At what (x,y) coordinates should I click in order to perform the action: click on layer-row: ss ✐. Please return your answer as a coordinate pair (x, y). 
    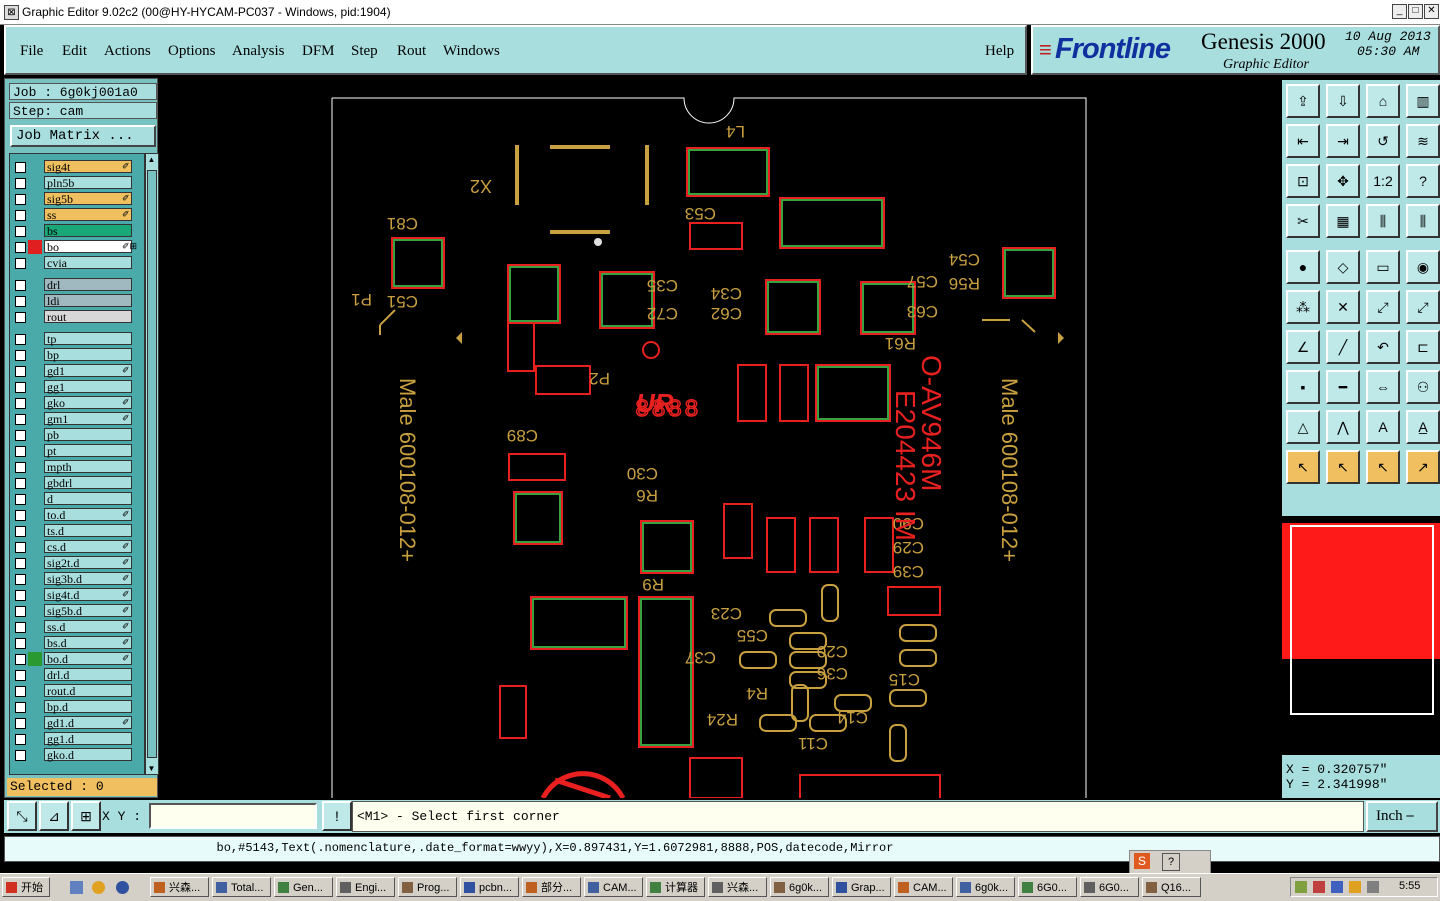
    Looking at the image, I should click on (77, 215).